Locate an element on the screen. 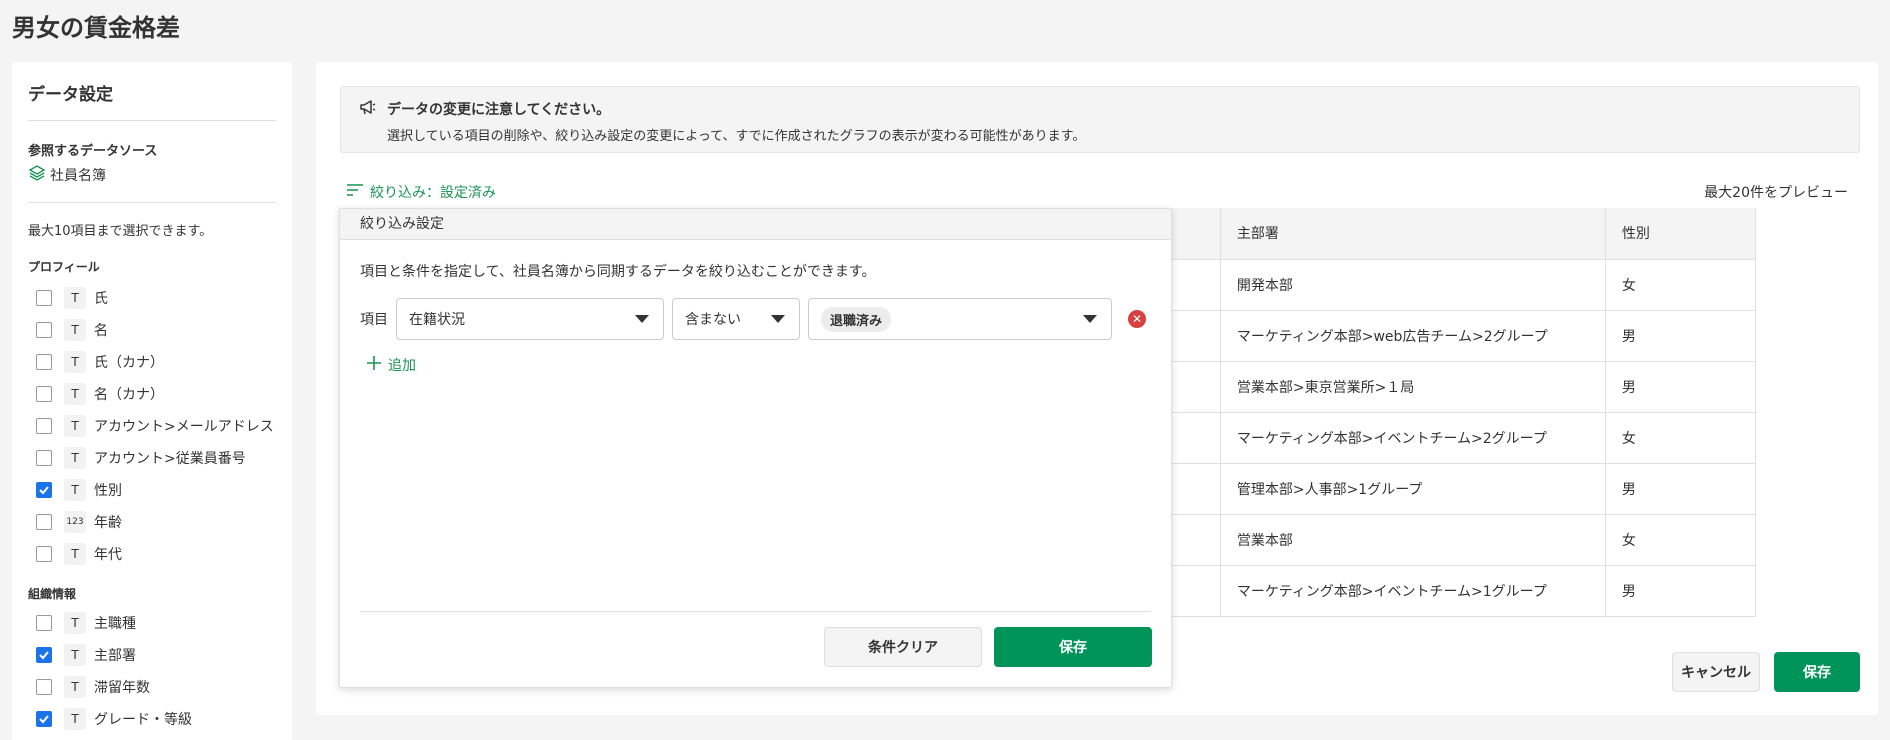 This screenshot has width=1890, height=740. table-cell-sex: 女 is located at coordinates (1680, 438).